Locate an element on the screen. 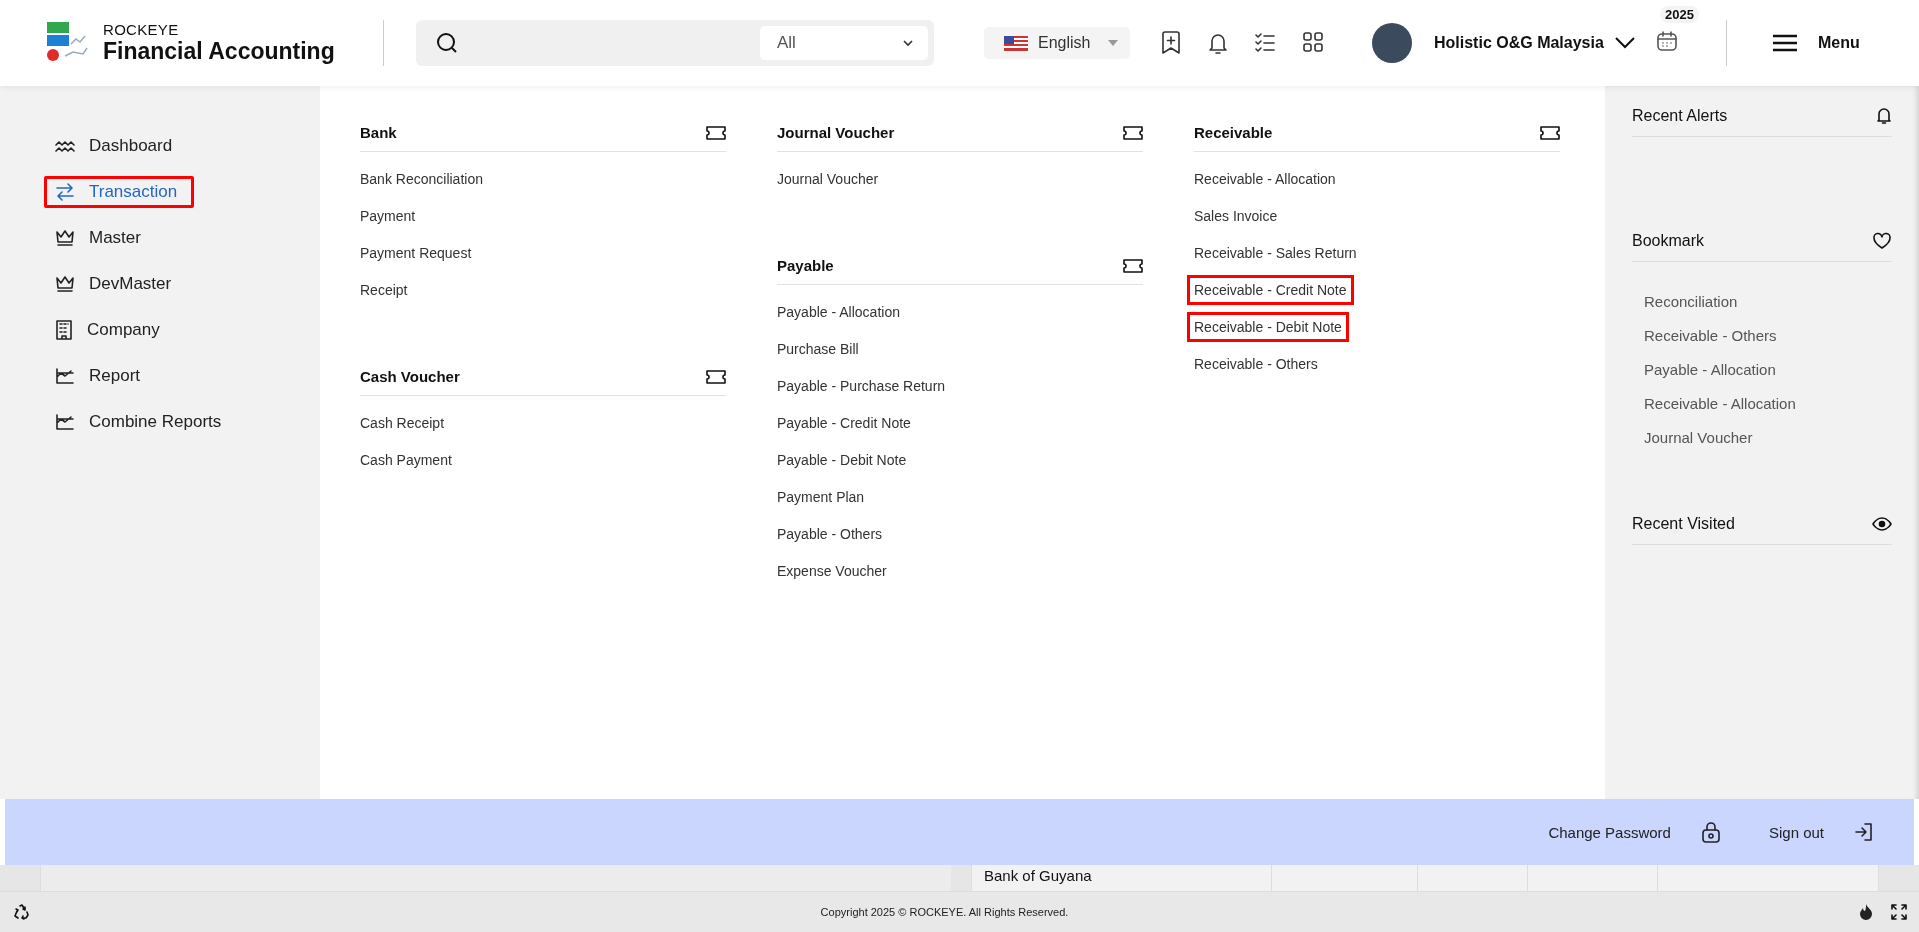 This screenshot has width=1919, height=932. scope-dropdown: All is located at coordinates (844, 43).